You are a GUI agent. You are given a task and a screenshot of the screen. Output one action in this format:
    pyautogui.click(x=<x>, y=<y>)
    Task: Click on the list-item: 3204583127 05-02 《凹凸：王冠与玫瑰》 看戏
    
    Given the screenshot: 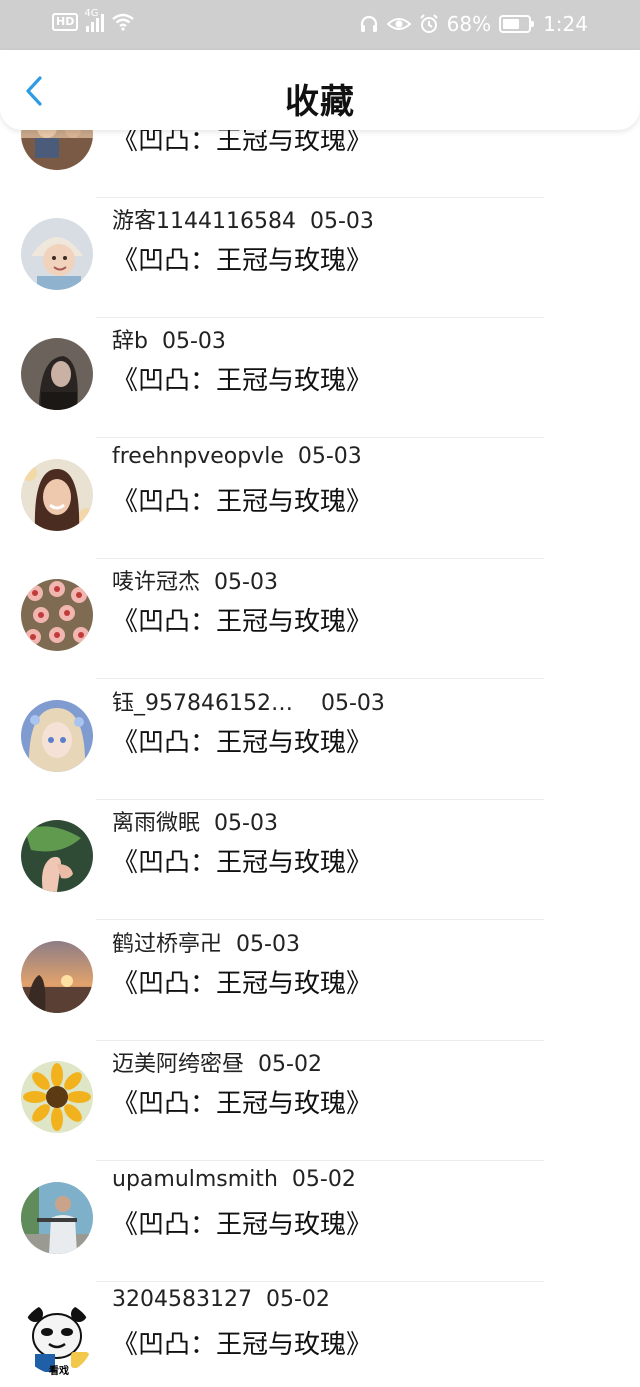 What is the action you would take?
    pyautogui.click(x=320, y=1334)
    